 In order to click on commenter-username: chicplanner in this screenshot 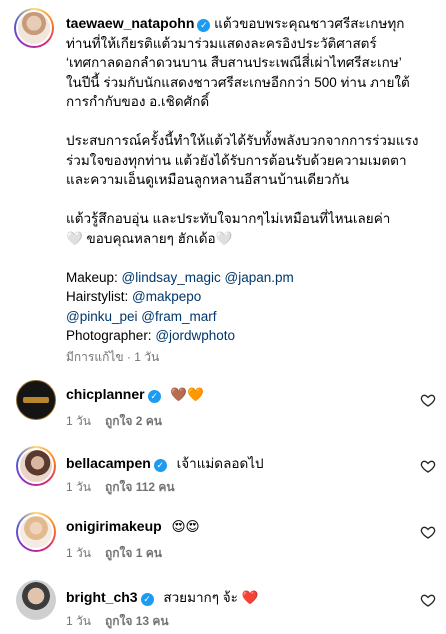, I will do `click(105, 394)`.